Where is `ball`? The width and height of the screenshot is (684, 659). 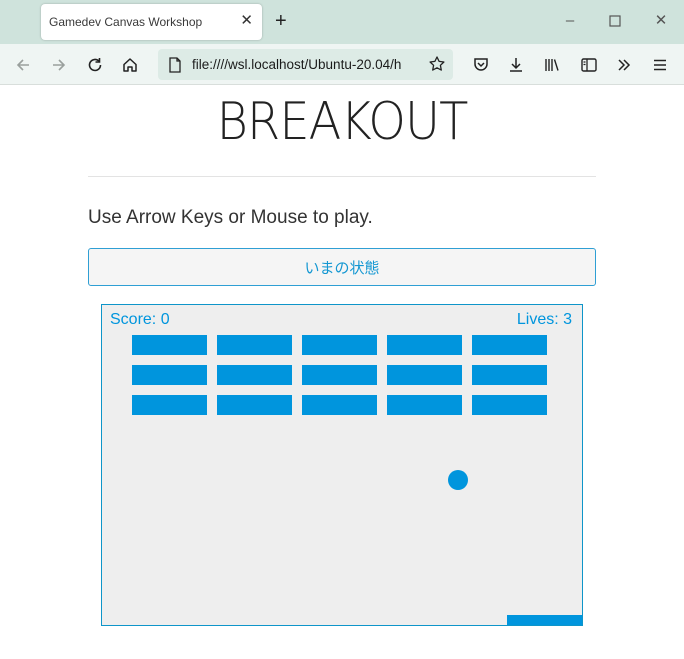 ball is located at coordinates (458, 480).